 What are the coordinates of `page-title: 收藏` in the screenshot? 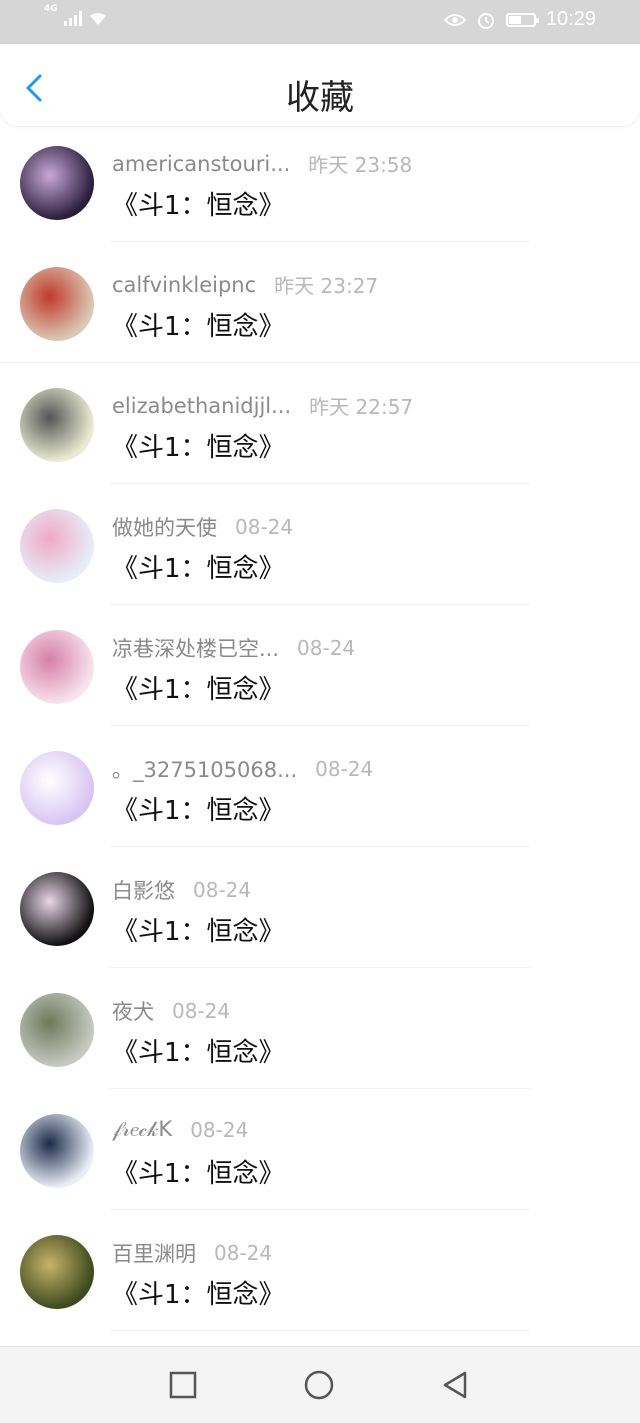 It's located at (320, 98).